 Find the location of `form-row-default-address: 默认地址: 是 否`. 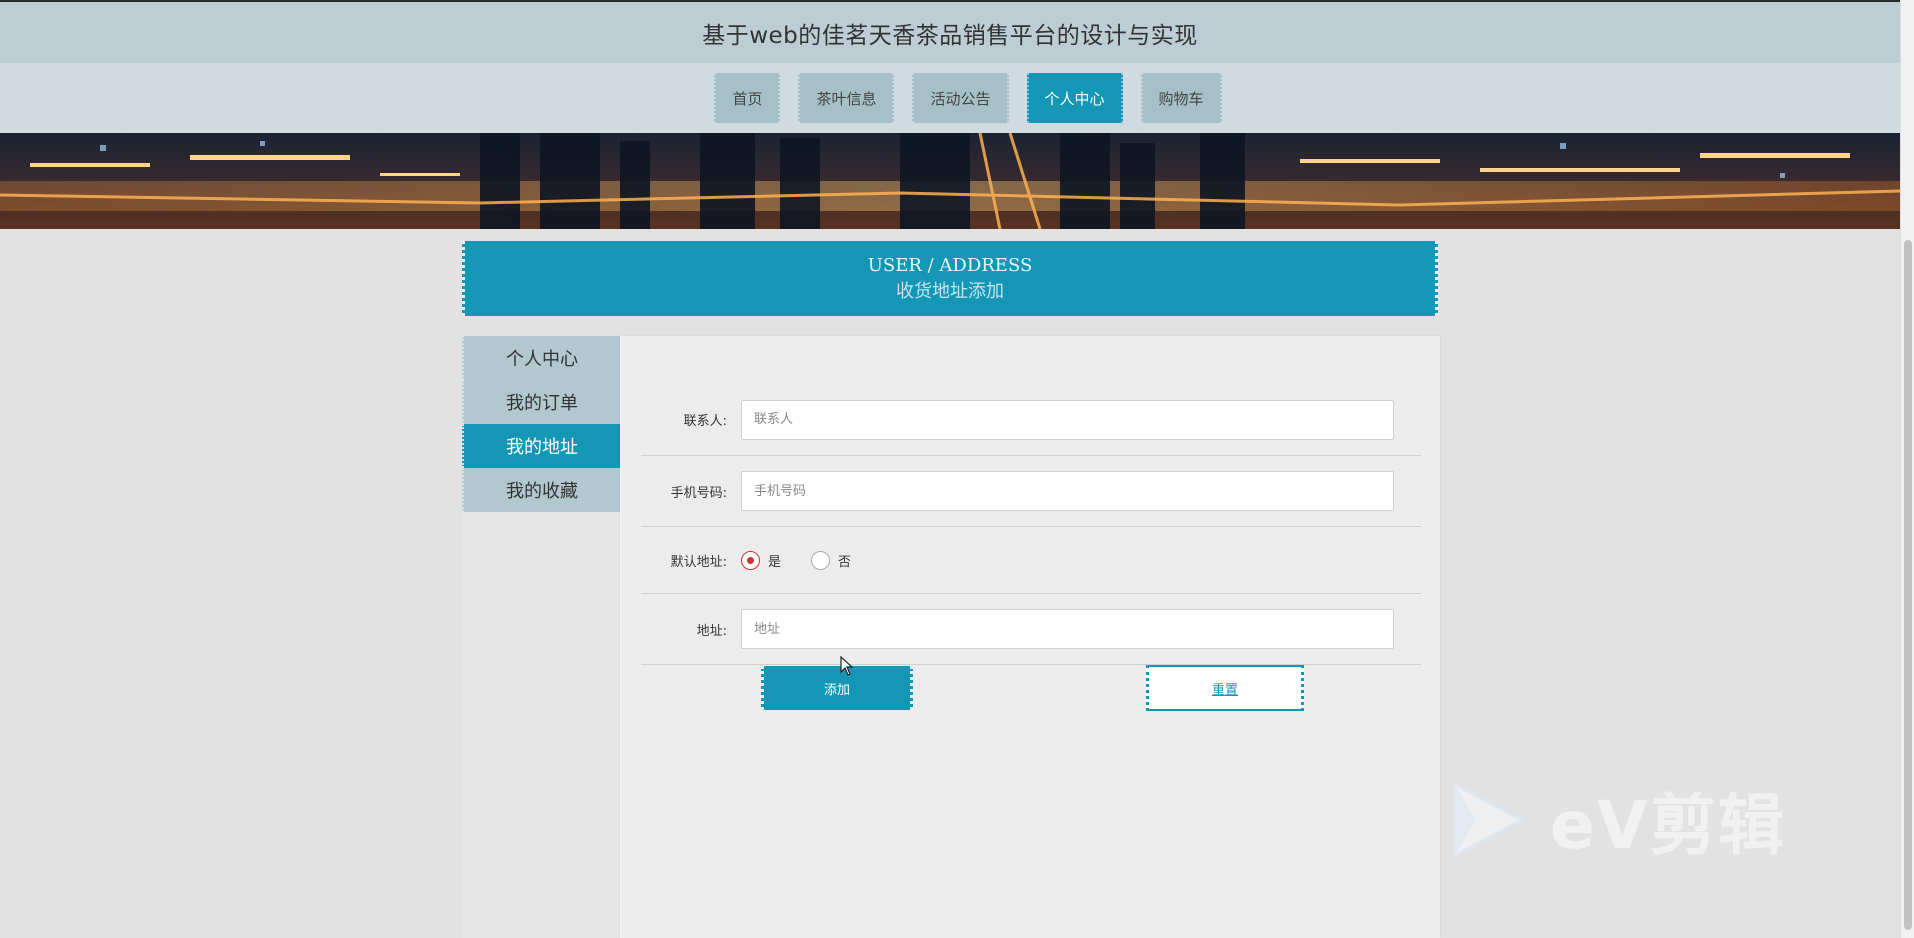

form-row-default-address: 默认地址: 是 否 is located at coordinates (1031, 560).